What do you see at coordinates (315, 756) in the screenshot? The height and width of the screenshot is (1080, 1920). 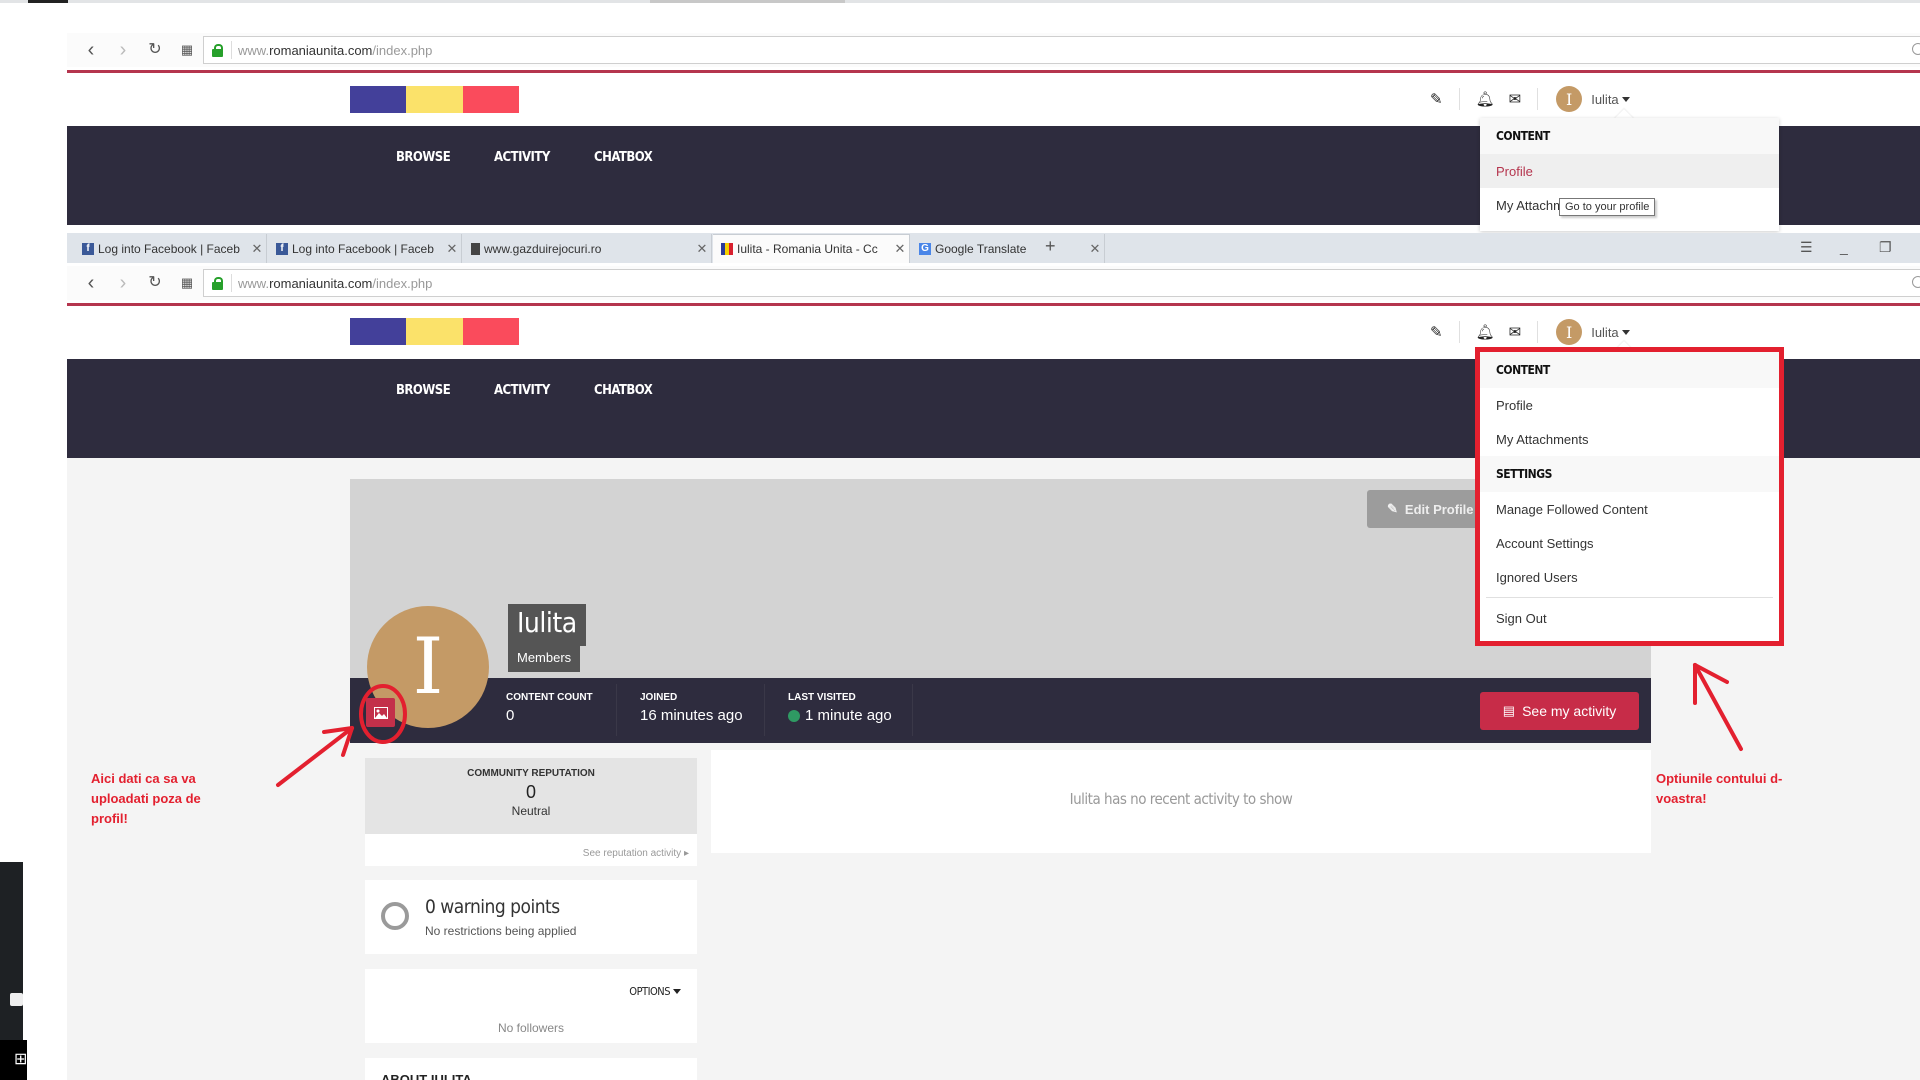 I see `annotation-arrow-left` at bounding box center [315, 756].